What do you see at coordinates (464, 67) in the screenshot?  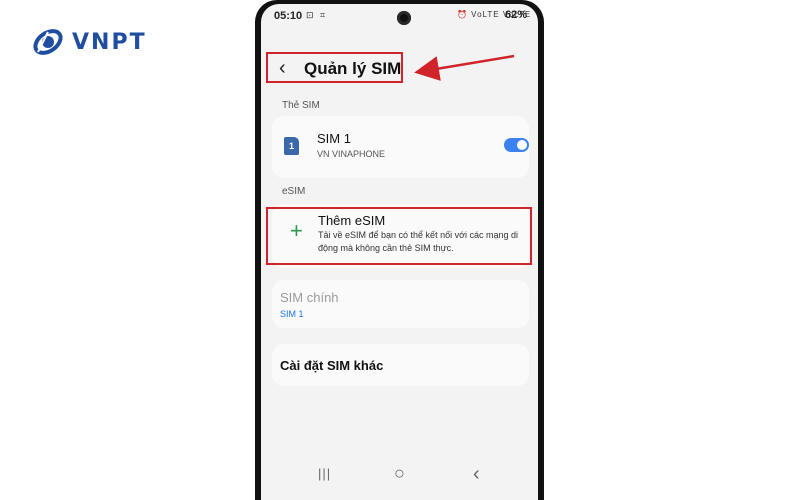 I see `annotation-arrow-icon` at bounding box center [464, 67].